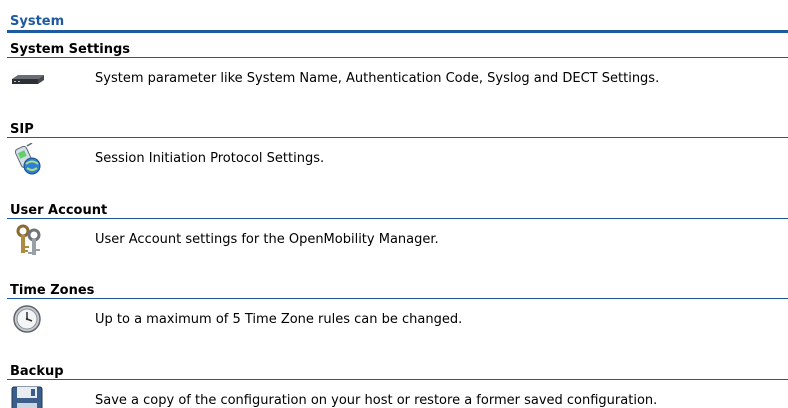 This screenshot has height=408, width=788. I want to click on section-title-sip: SIP, so click(22, 129).